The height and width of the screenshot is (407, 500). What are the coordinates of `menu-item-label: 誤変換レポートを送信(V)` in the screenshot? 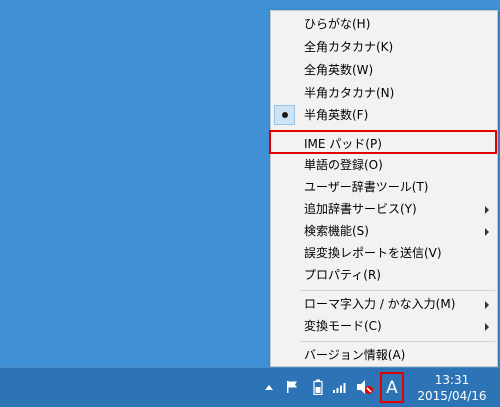 It's located at (373, 253).